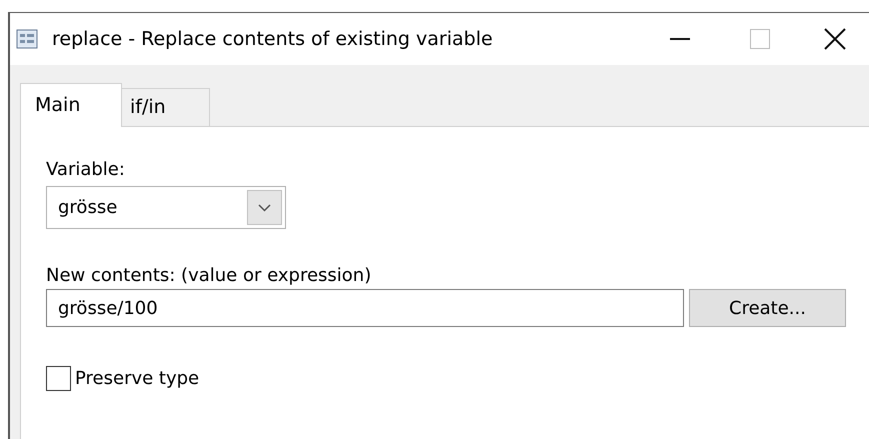 The width and height of the screenshot is (869, 439). Describe the element at coordinates (58, 378) in the screenshot. I see `checkbox` at that location.